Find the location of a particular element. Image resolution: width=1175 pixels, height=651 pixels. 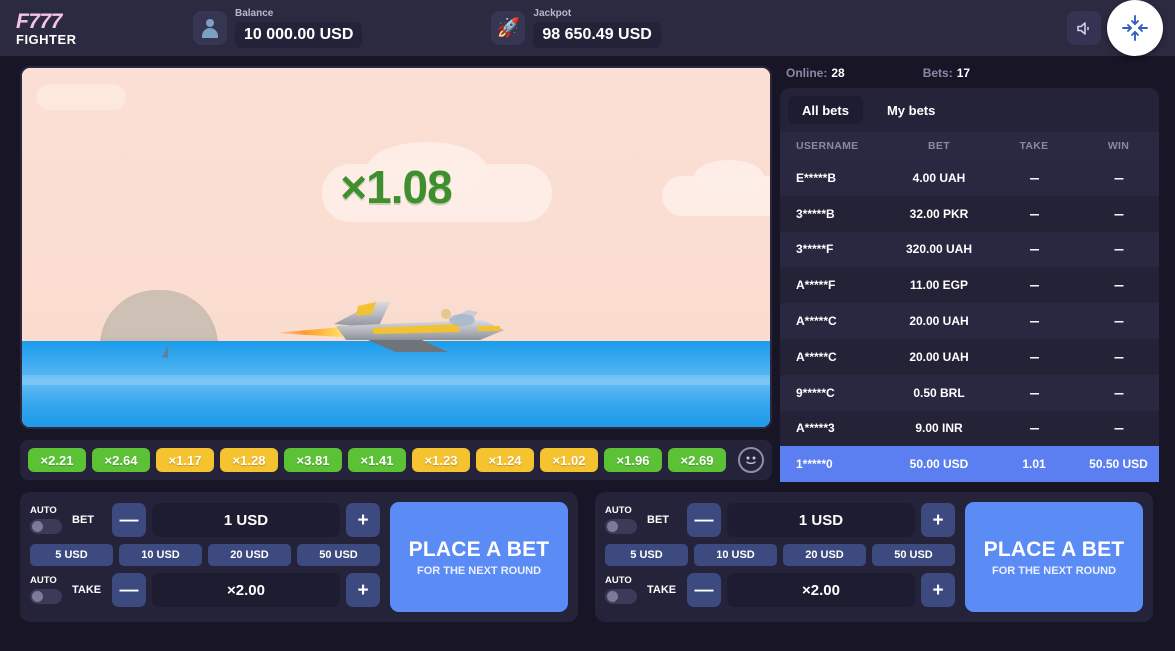

place-bet-sub-label: FOR THE NEXT ROUND is located at coordinates (479, 570).